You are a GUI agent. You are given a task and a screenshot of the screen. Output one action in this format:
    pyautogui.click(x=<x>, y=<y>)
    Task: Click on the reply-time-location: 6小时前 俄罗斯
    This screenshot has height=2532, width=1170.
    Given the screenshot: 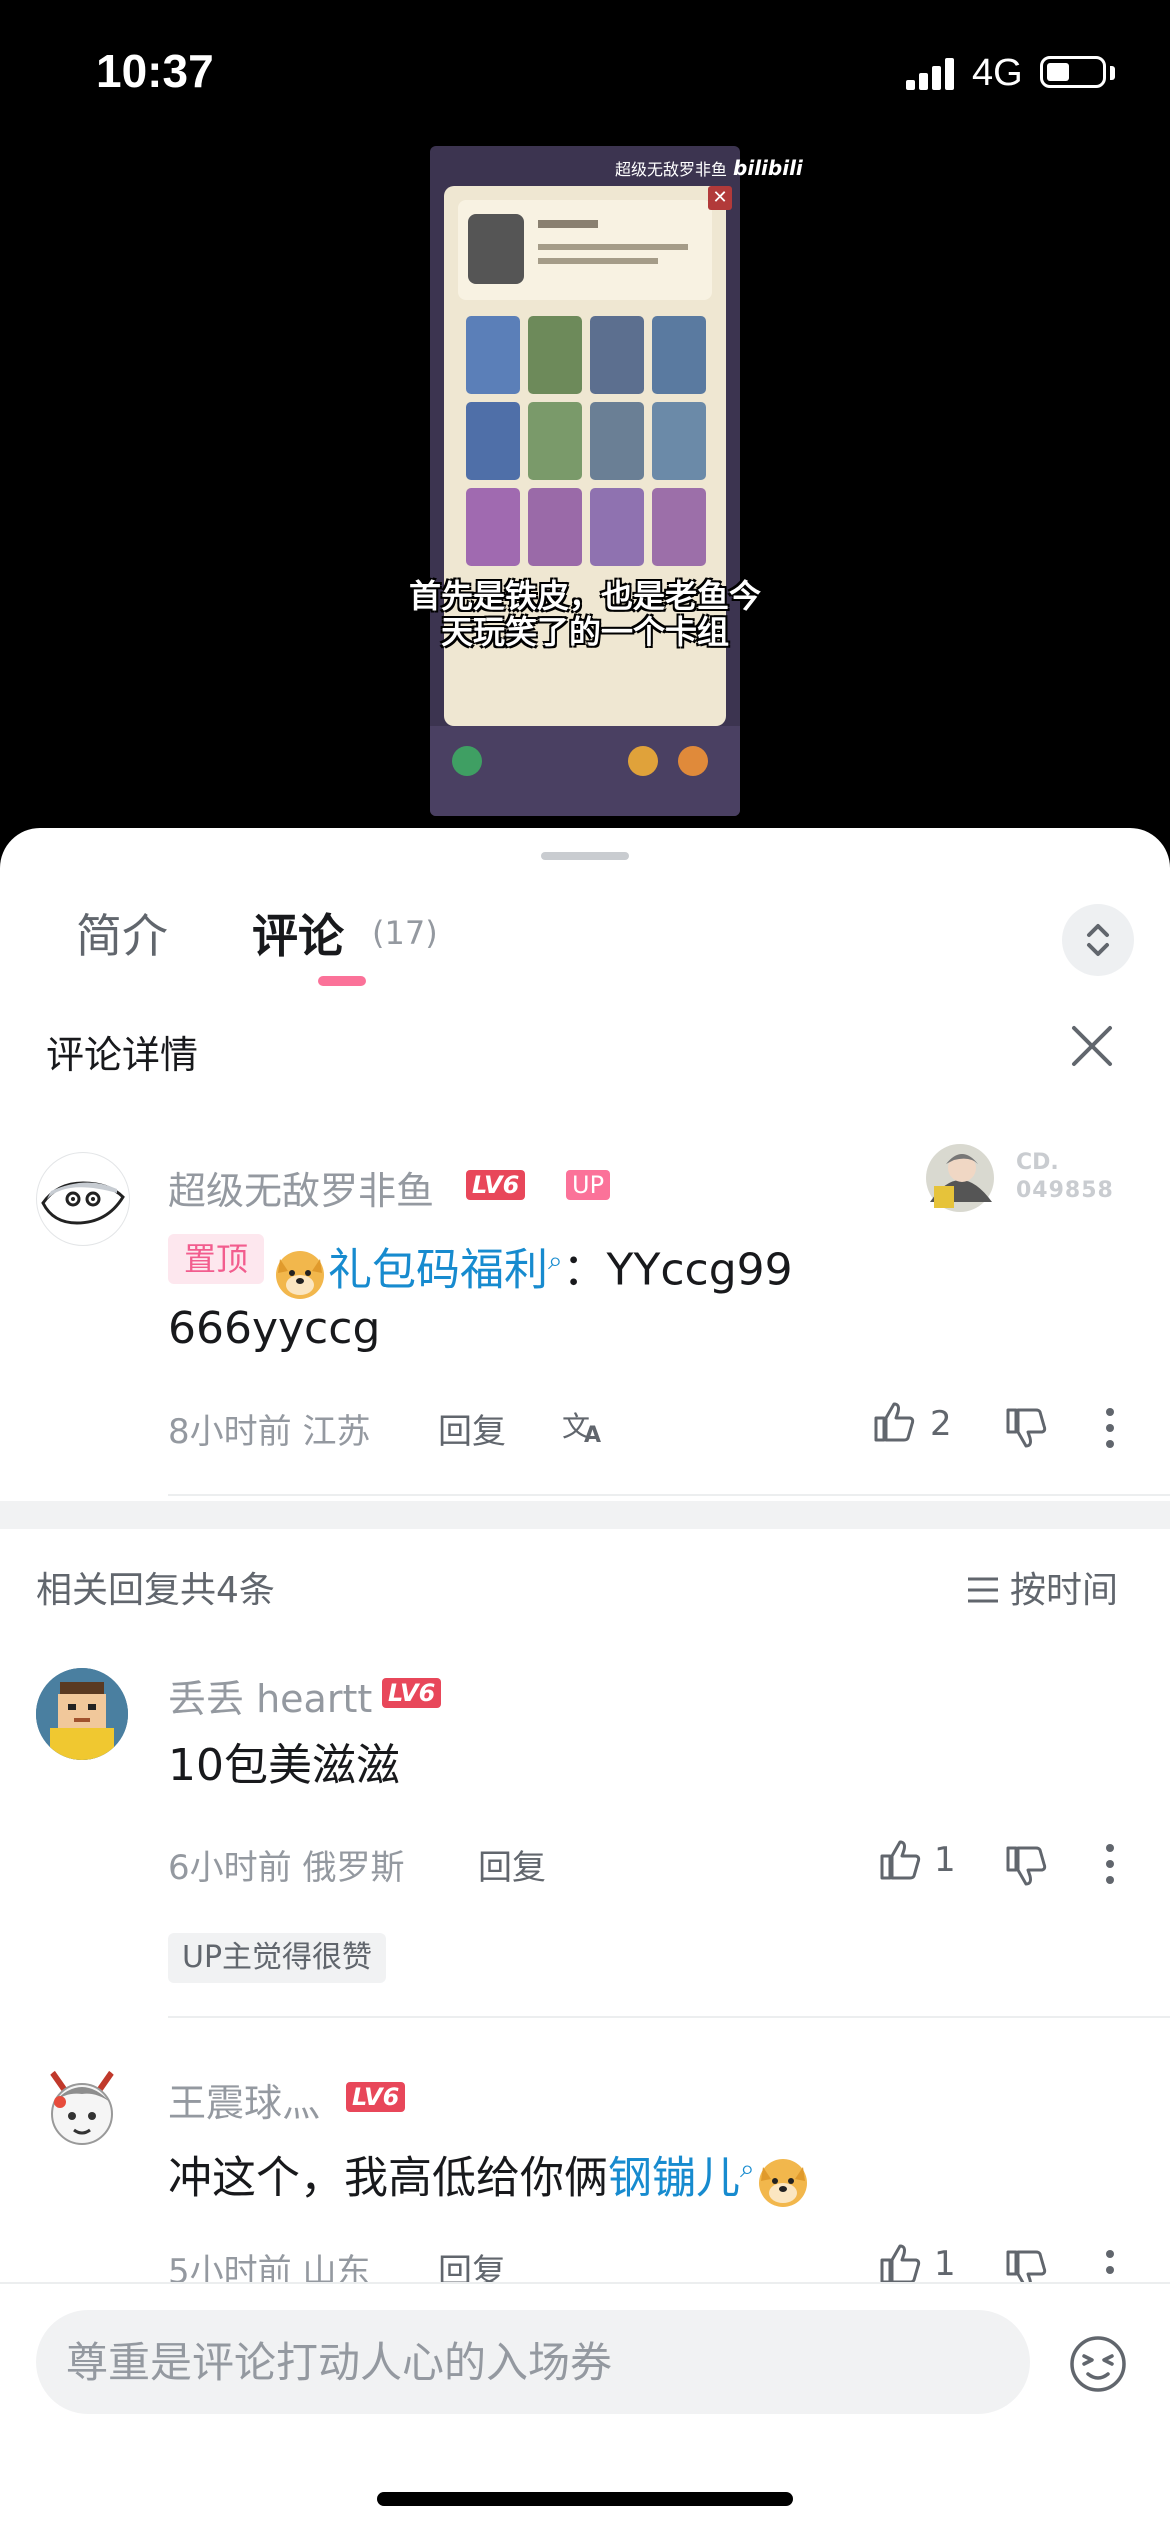 What is the action you would take?
    pyautogui.click(x=286, y=1868)
    